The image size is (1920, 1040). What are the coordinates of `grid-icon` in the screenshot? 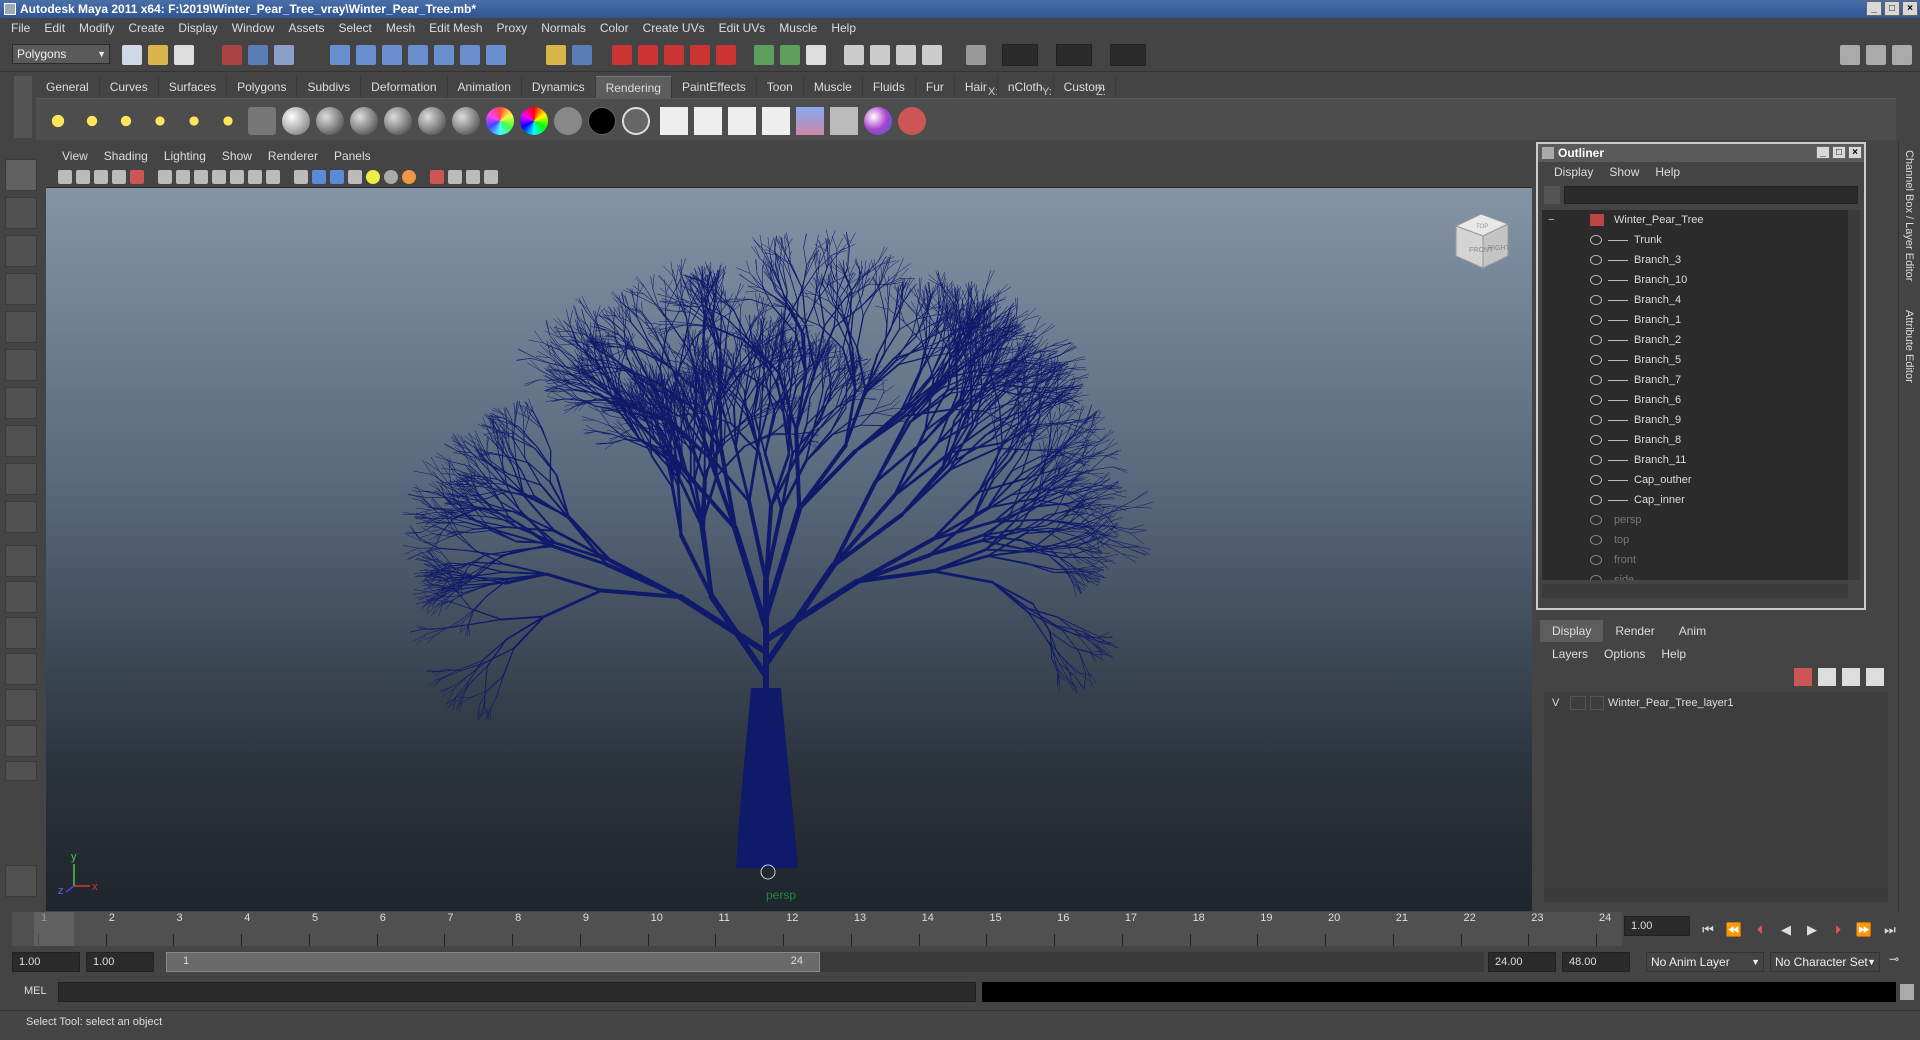 It's located at (165, 177).